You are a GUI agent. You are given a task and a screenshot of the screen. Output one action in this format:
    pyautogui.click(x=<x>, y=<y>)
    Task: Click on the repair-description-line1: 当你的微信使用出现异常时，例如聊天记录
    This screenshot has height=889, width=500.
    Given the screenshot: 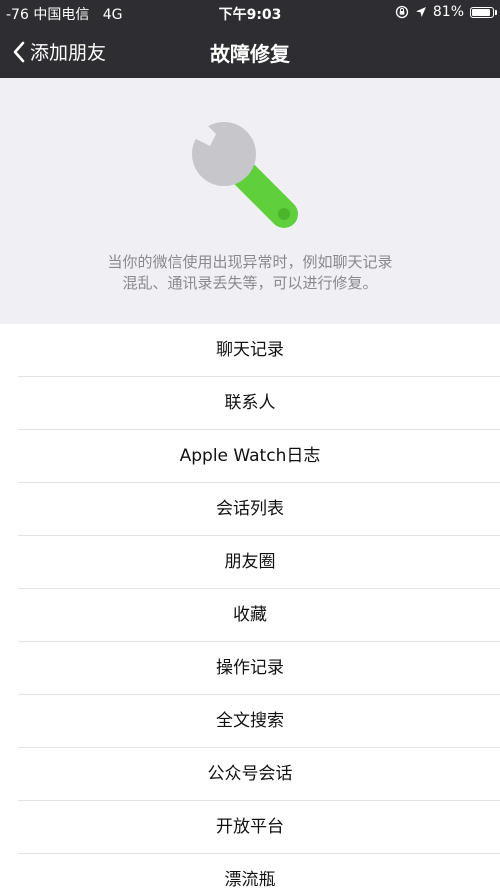 What is the action you would take?
    pyautogui.click(x=250, y=262)
    